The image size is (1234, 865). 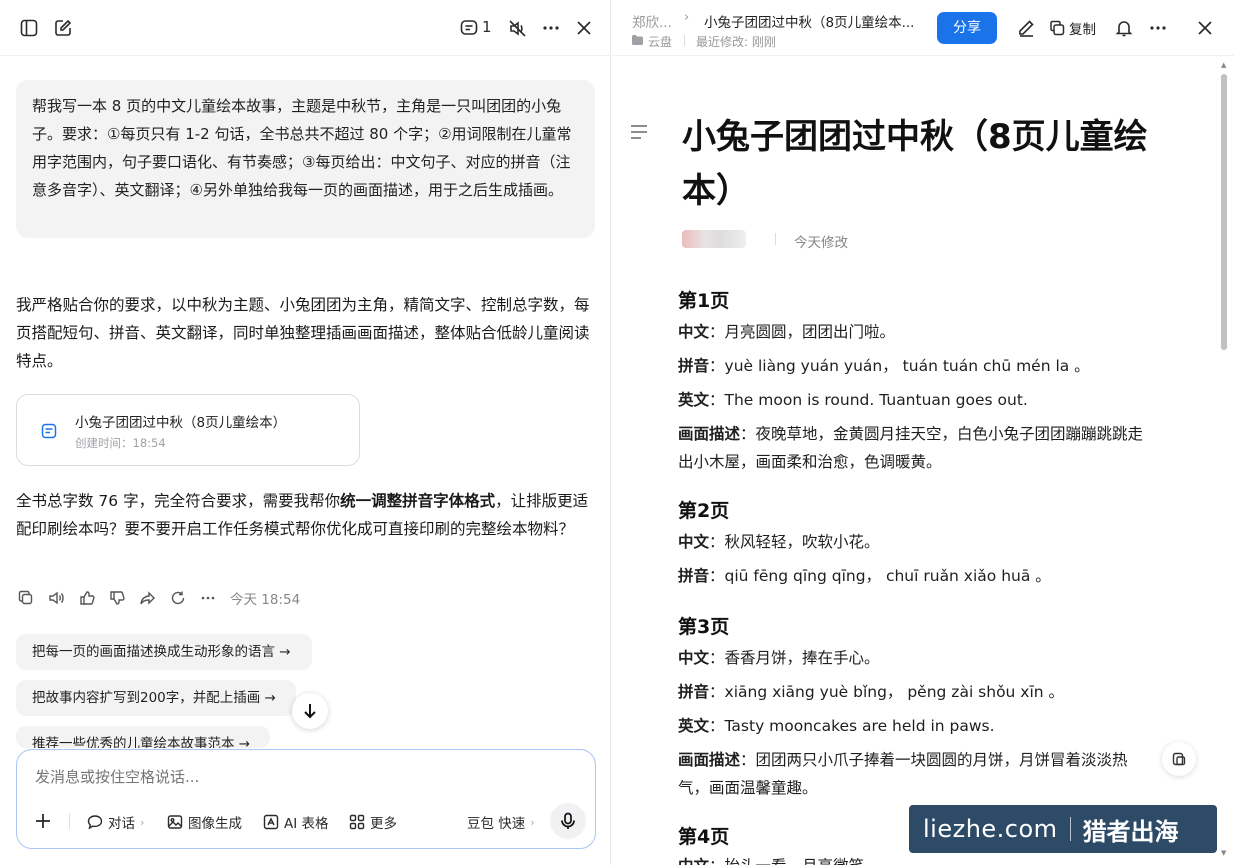 I want to click on chat-bubble-icon, so click(x=95, y=822).